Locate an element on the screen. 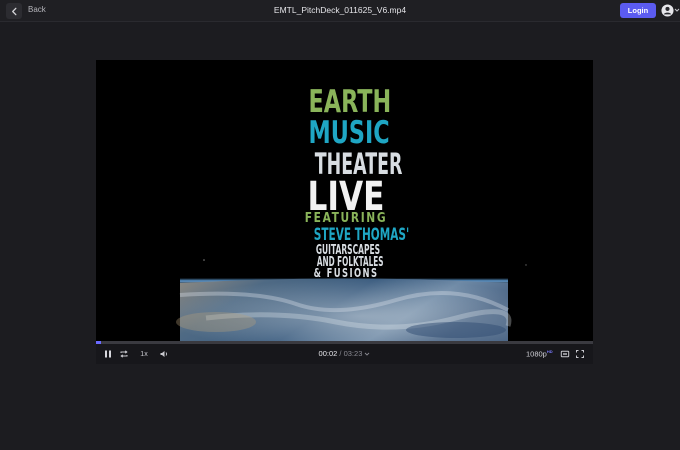 The height and width of the screenshot is (450, 680). subtitles-icon is located at coordinates (565, 354).